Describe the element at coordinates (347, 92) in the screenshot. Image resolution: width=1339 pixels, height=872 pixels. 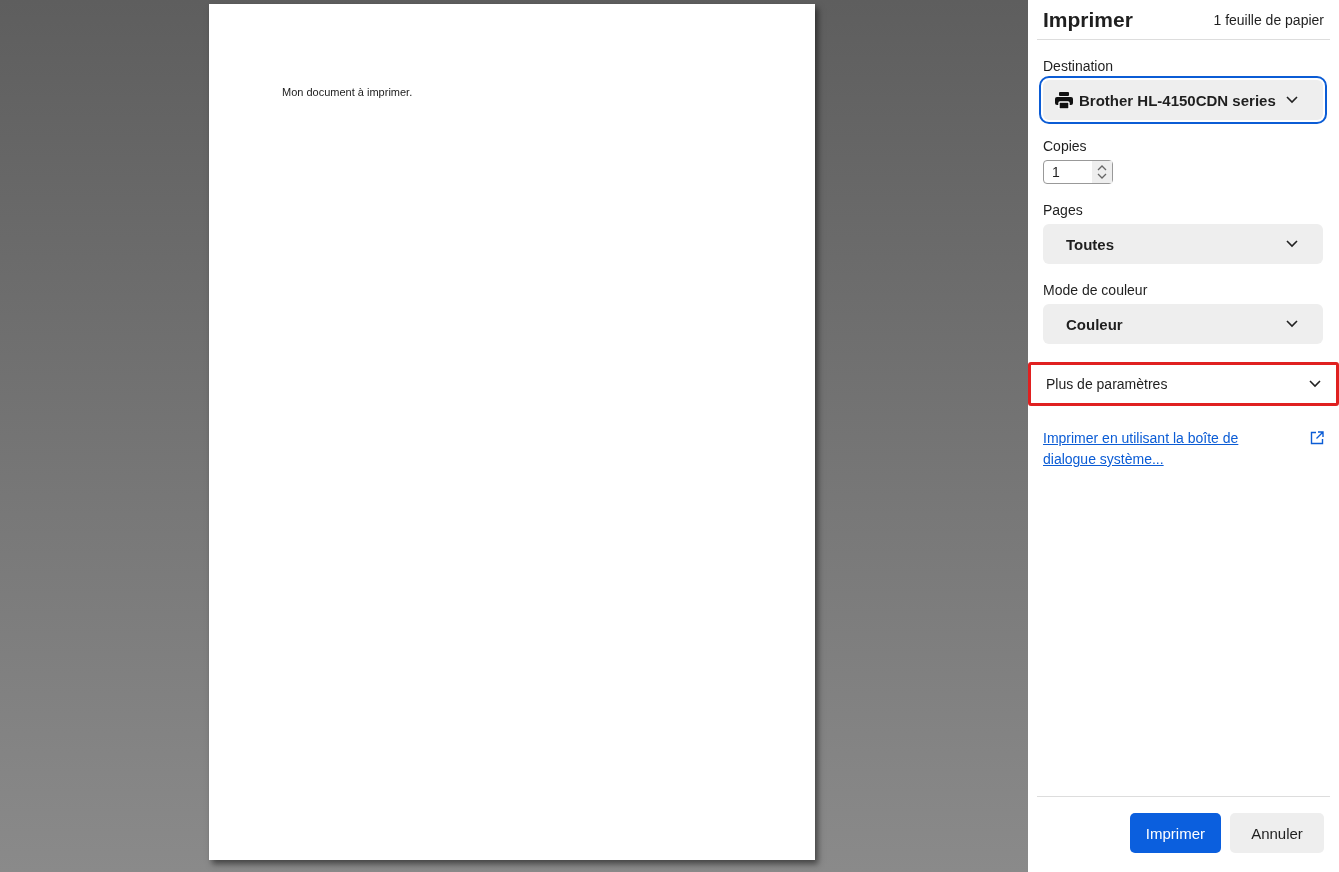
I see `document-text: Mon document à imprimer.` at that location.